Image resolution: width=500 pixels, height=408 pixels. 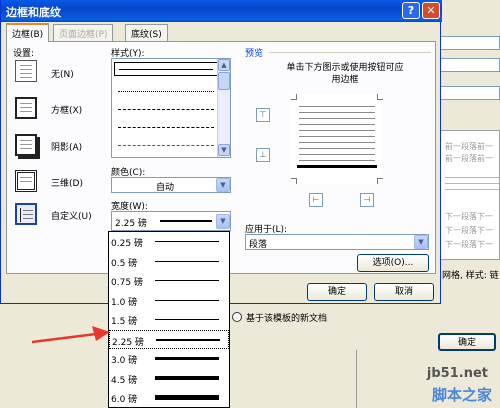 What do you see at coordinates (124, 361) in the screenshot?
I see `width-option-label: 3.0 磅` at bounding box center [124, 361].